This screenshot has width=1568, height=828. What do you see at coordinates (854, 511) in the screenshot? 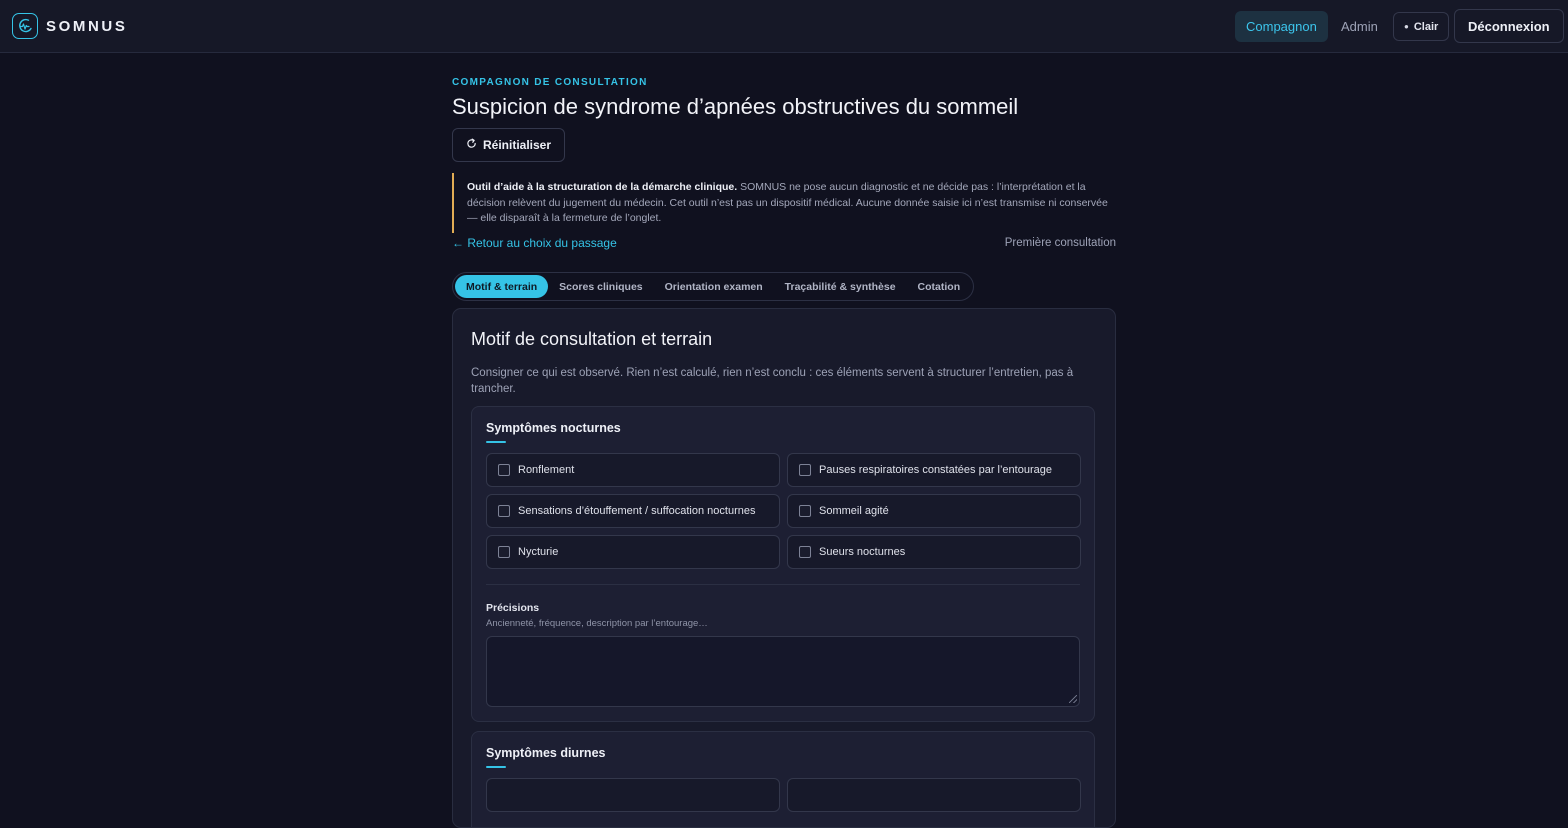
I see `checkbox-label: Sommeil agité` at bounding box center [854, 511].